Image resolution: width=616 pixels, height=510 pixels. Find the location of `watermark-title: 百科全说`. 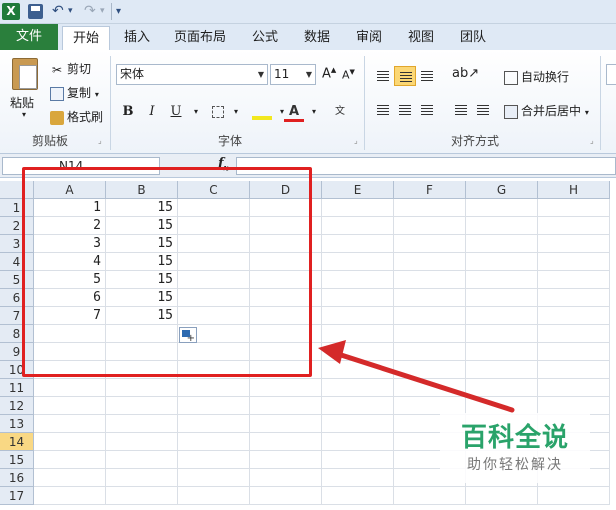

watermark-title: 百科全说 is located at coordinates (514, 438).